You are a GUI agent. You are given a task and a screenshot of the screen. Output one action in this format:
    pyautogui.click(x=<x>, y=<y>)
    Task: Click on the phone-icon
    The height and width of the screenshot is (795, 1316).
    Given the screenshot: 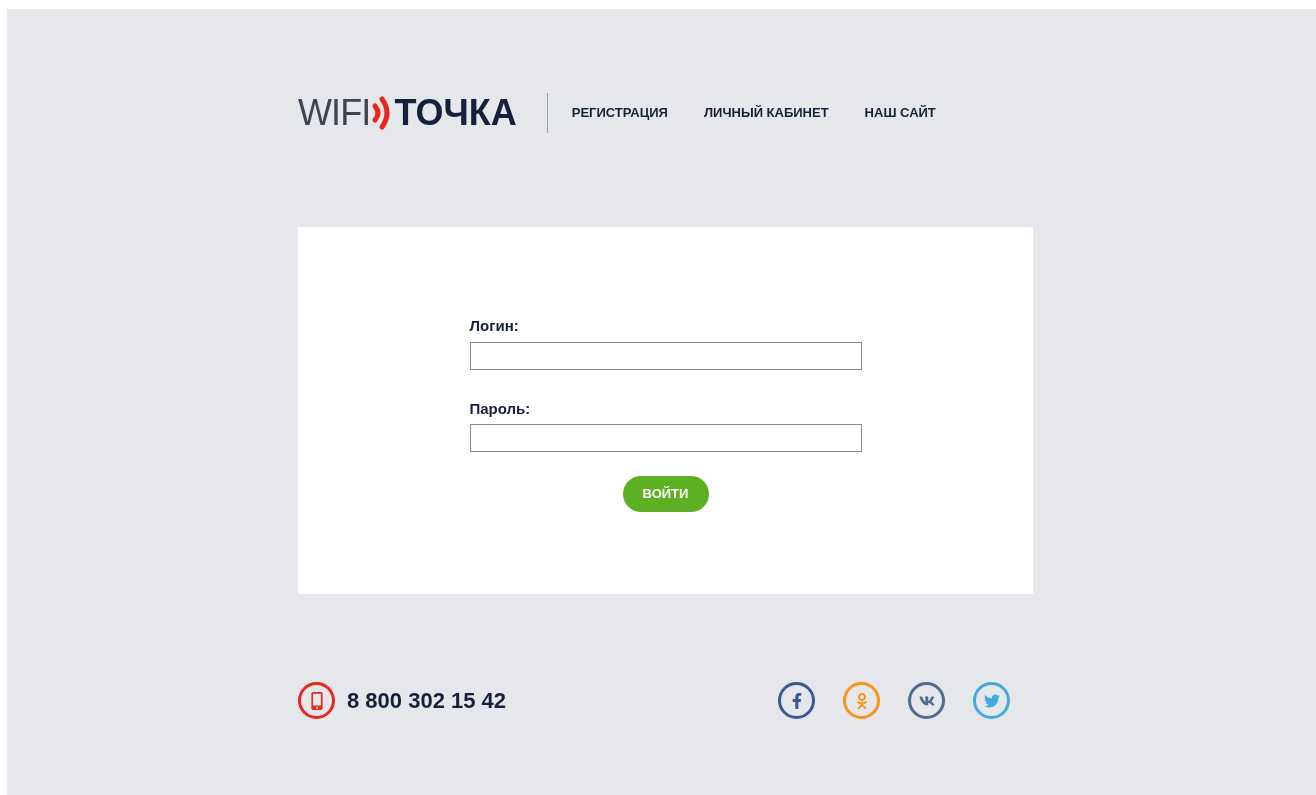 What is the action you would take?
    pyautogui.click(x=316, y=700)
    